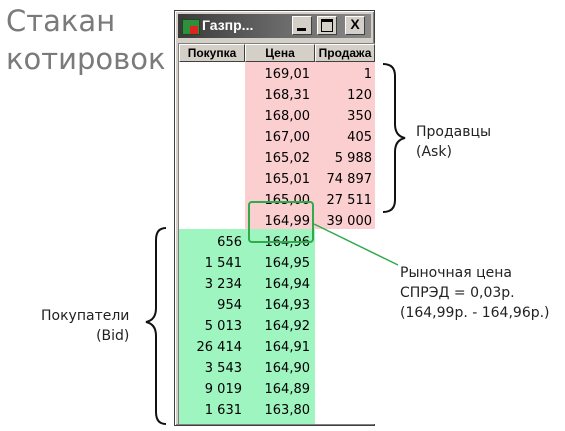 Image resolution: width=565 pixels, height=431 pixels. I want to click on spread-range-label: (164,99р. - 164,96р.), so click(475, 313).